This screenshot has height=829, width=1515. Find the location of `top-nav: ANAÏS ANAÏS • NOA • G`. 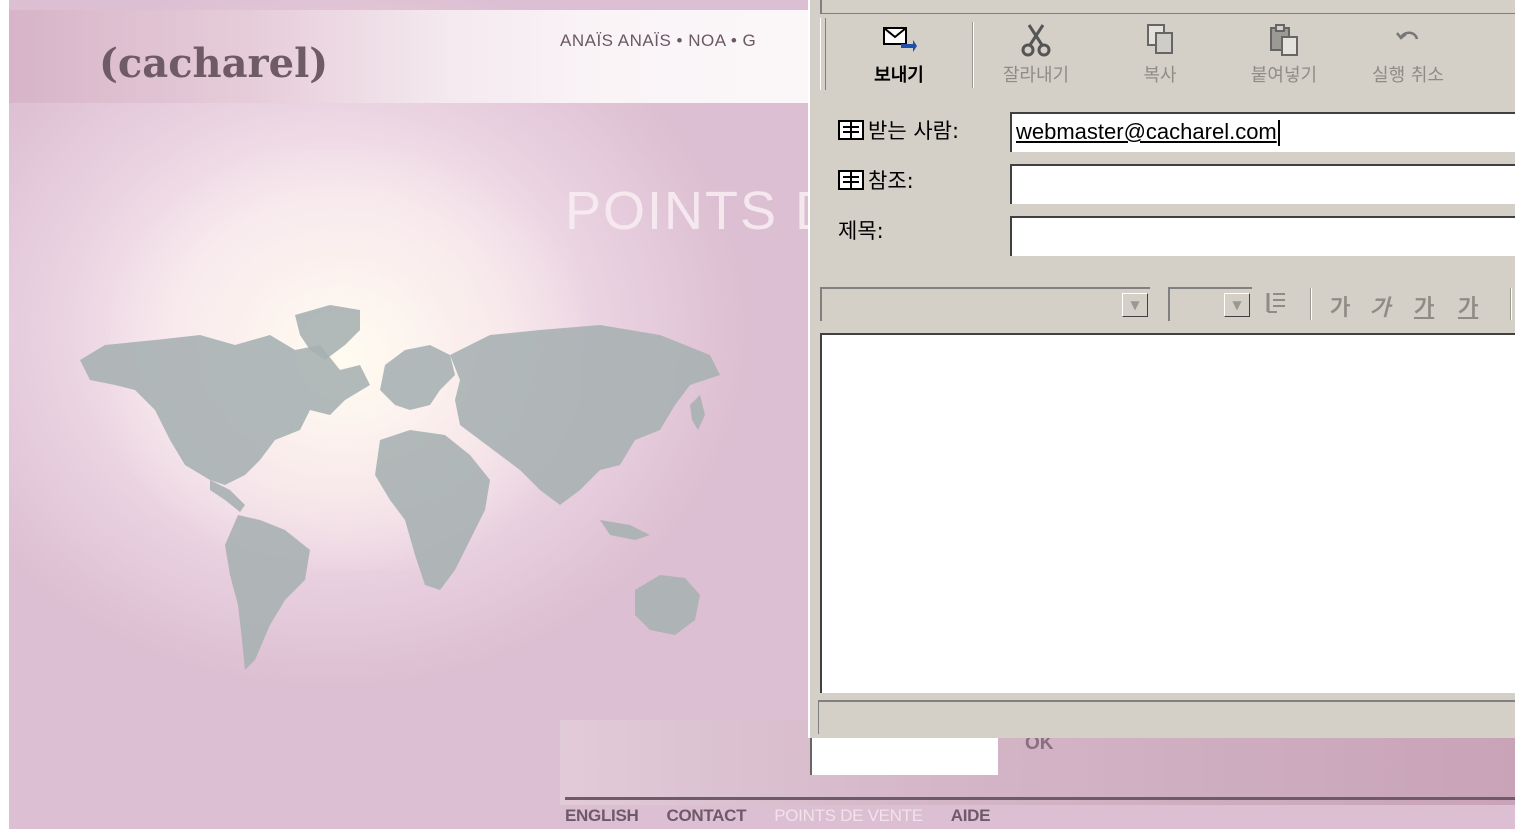

top-nav: ANAÏS ANAÏS • NOA • G is located at coordinates (658, 41).